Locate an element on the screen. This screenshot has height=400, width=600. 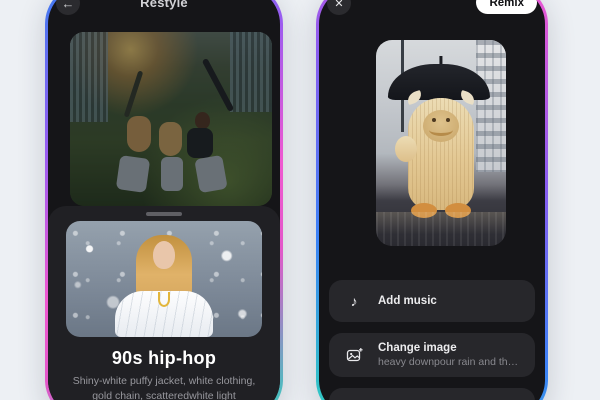
wet-street-reflection is located at coordinates (441, 229).